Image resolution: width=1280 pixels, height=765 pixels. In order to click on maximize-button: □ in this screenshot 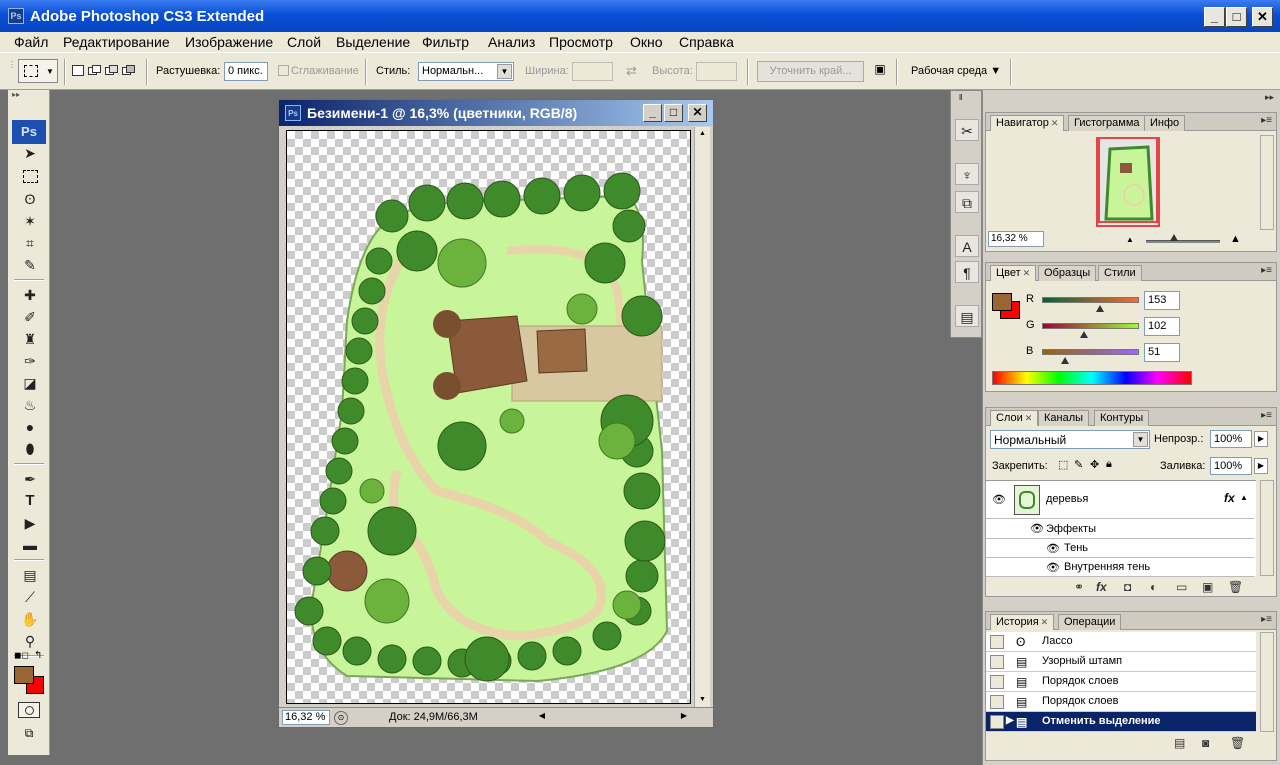, I will do `click(1236, 17)`.